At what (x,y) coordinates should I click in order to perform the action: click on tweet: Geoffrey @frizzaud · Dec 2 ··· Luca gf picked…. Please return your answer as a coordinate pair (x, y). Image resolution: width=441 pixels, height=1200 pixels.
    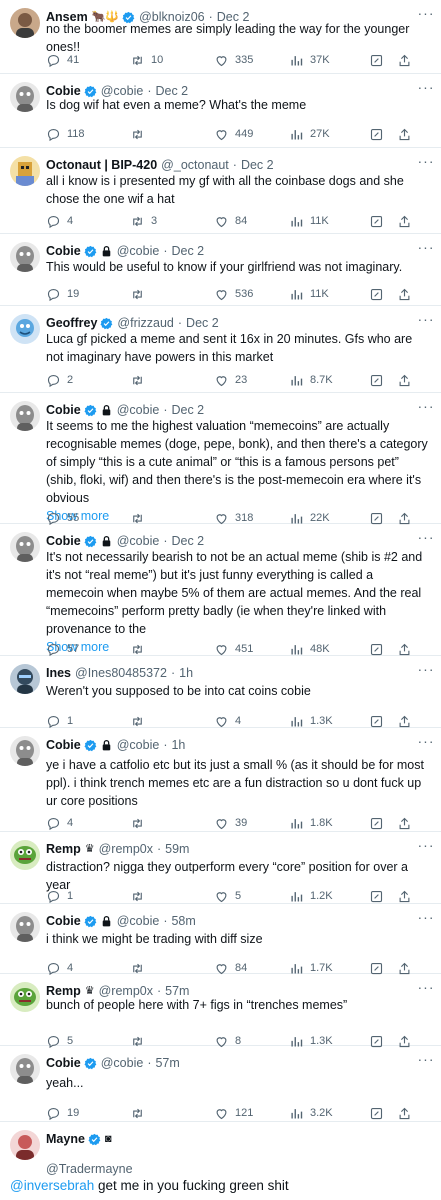
    Looking at the image, I should click on (220, 349).